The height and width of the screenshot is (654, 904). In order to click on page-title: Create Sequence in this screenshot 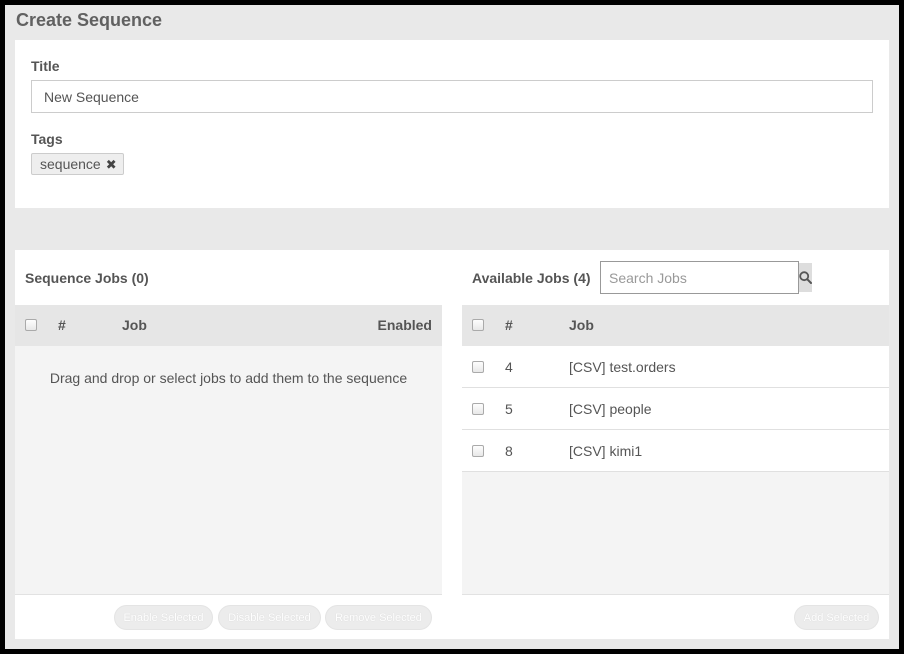, I will do `click(89, 20)`.